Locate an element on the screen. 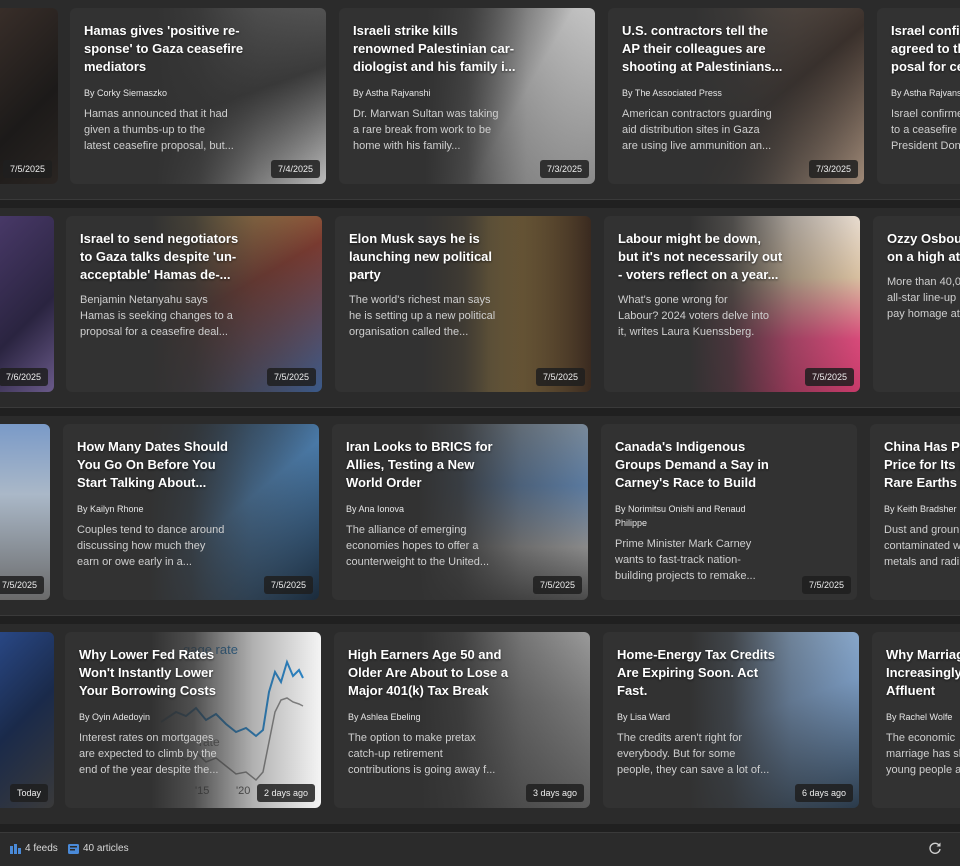 This screenshot has height=866, width=960. article-author: By Oyin Adedoyin is located at coordinates (115, 717).